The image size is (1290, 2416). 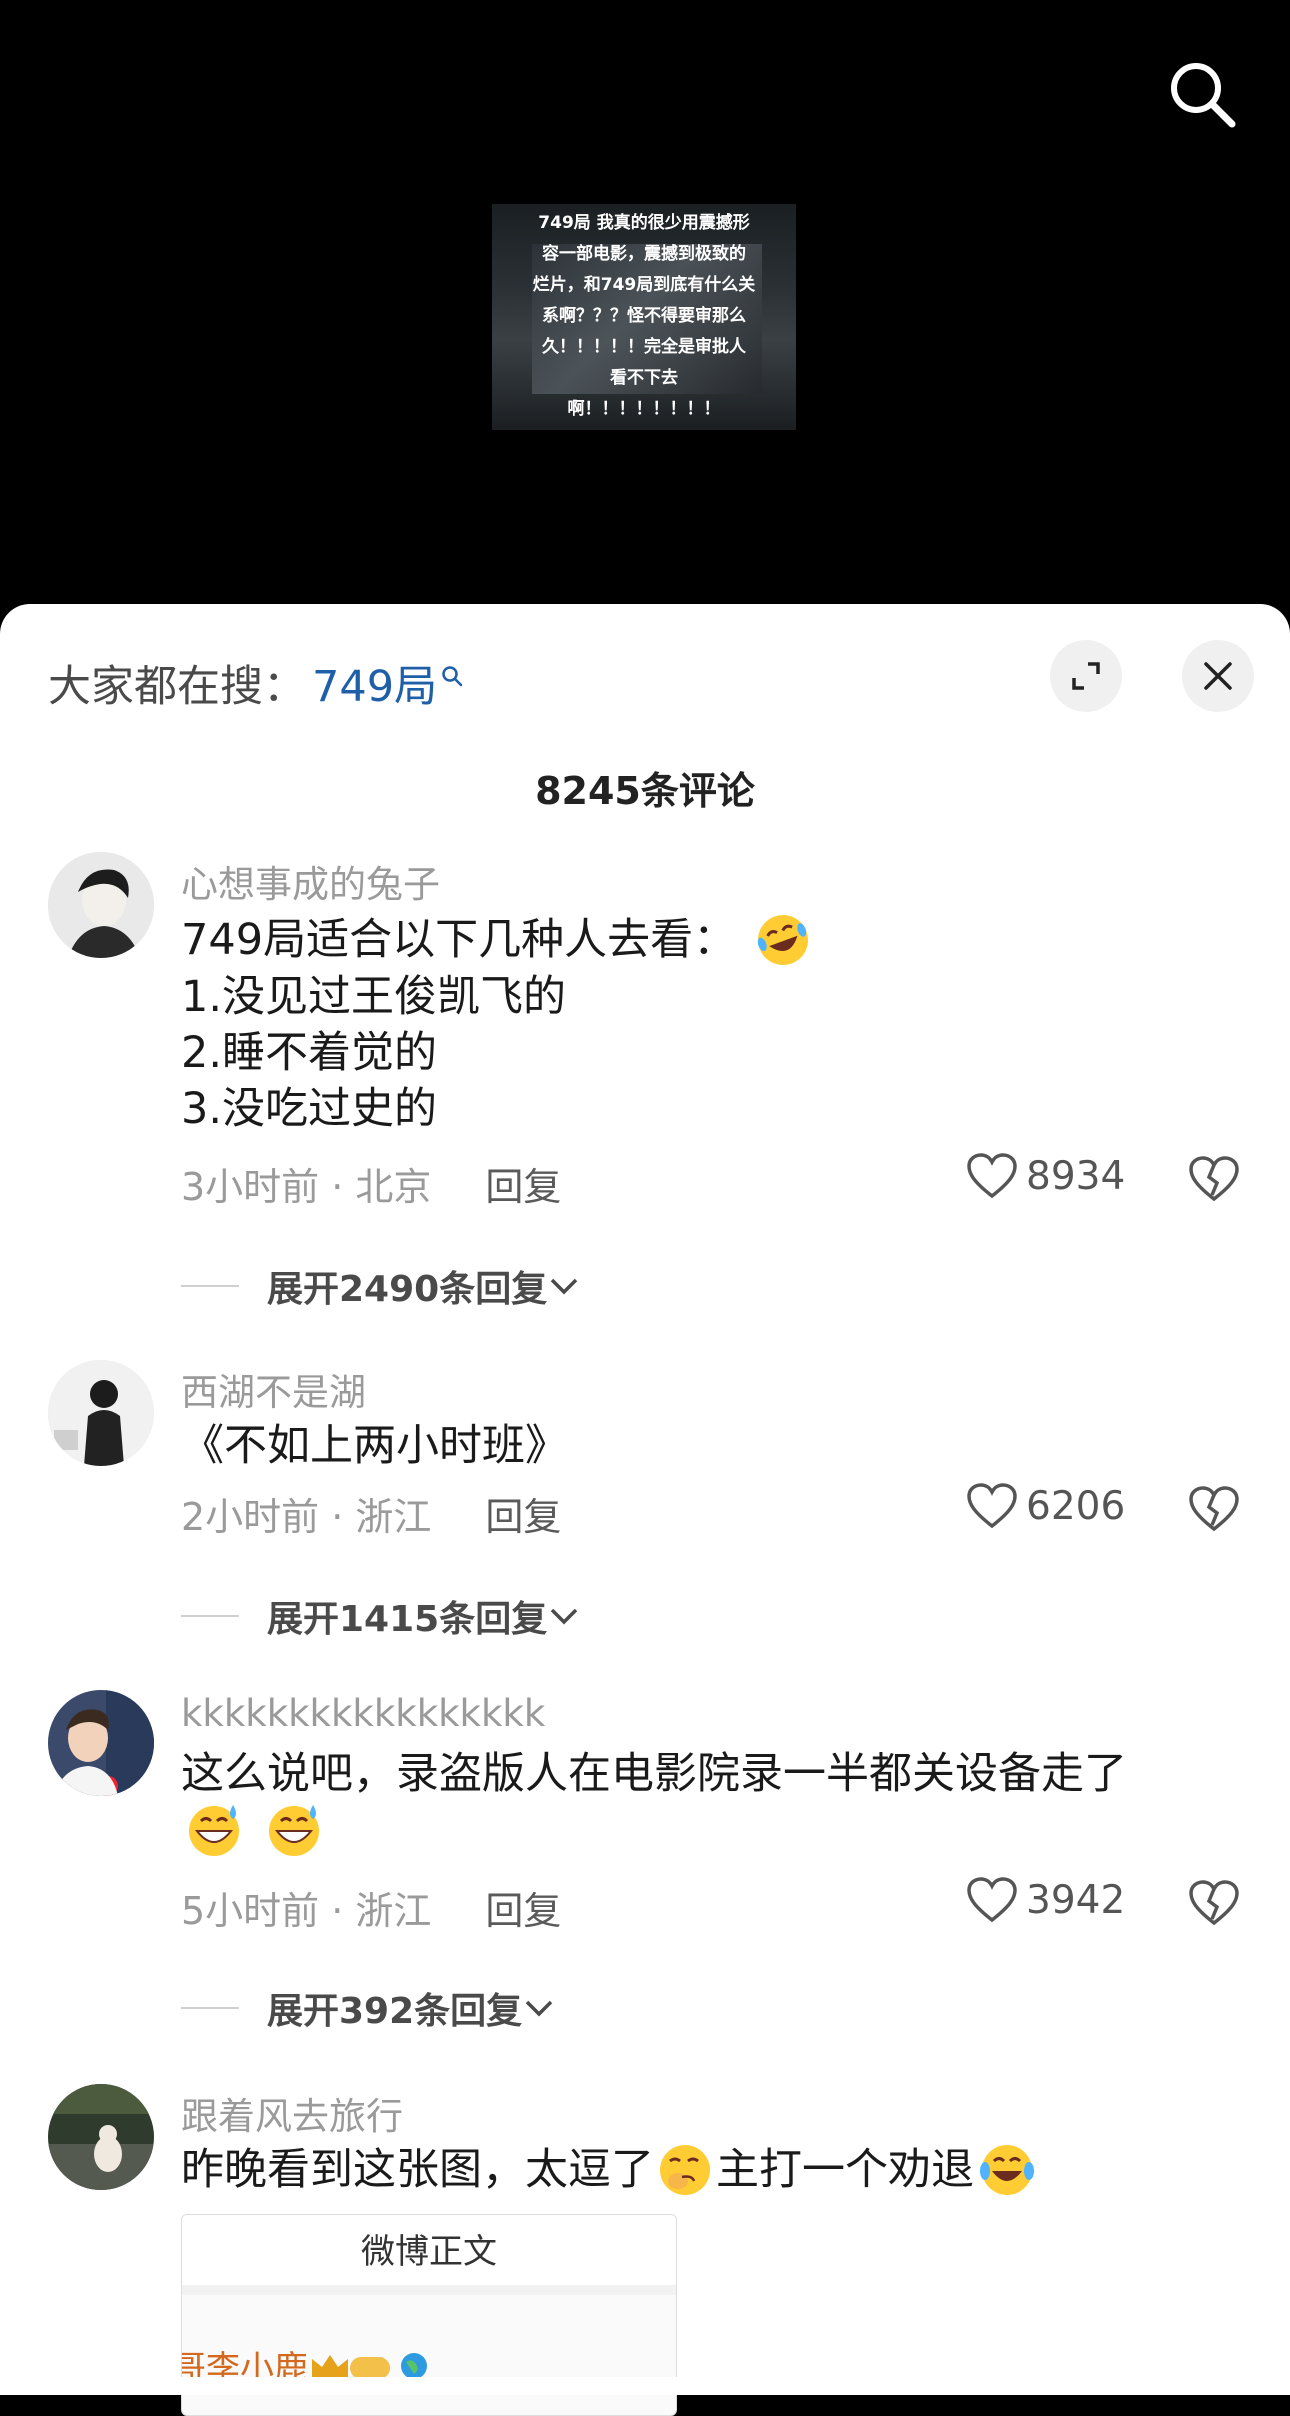 What do you see at coordinates (459, 940) in the screenshot?
I see `comment-line: 749局适合以下几种人去看：` at bounding box center [459, 940].